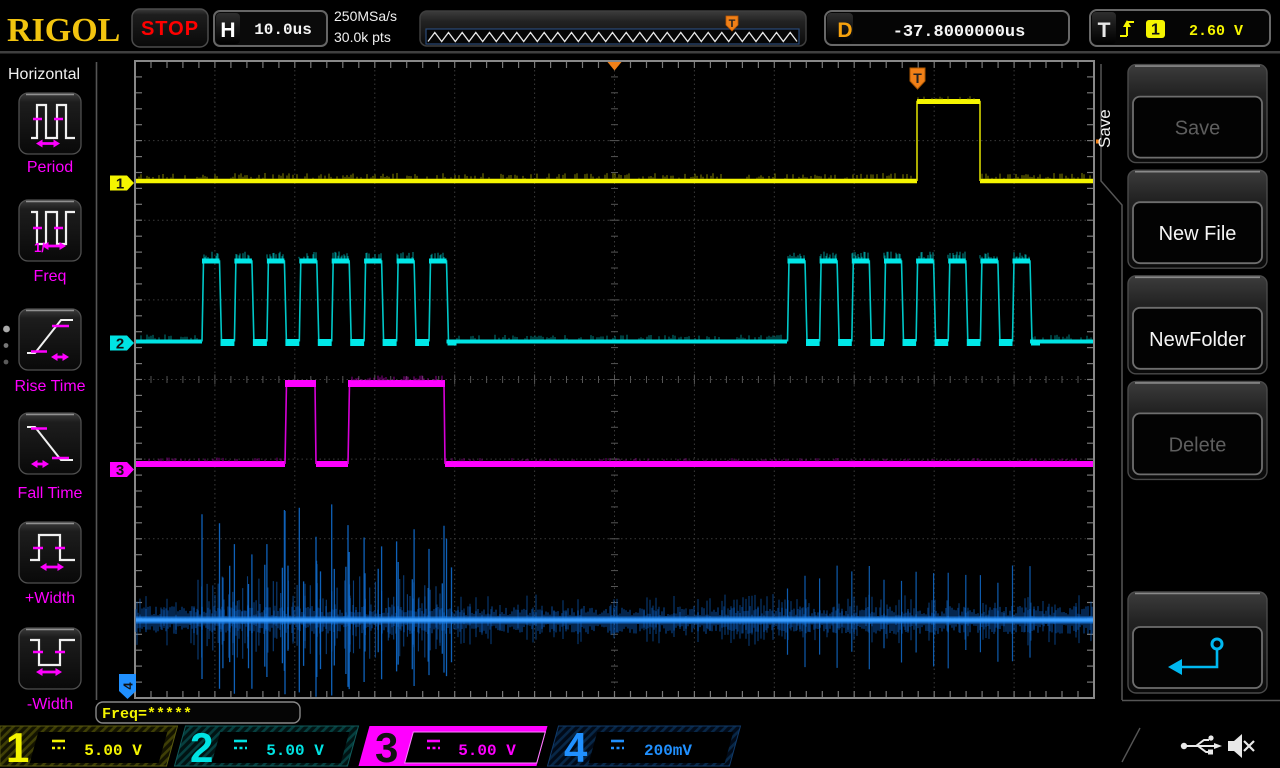 This screenshot has width=1280, height=768. I want to click on svg-text: NewFolder, so click(1197, 340).